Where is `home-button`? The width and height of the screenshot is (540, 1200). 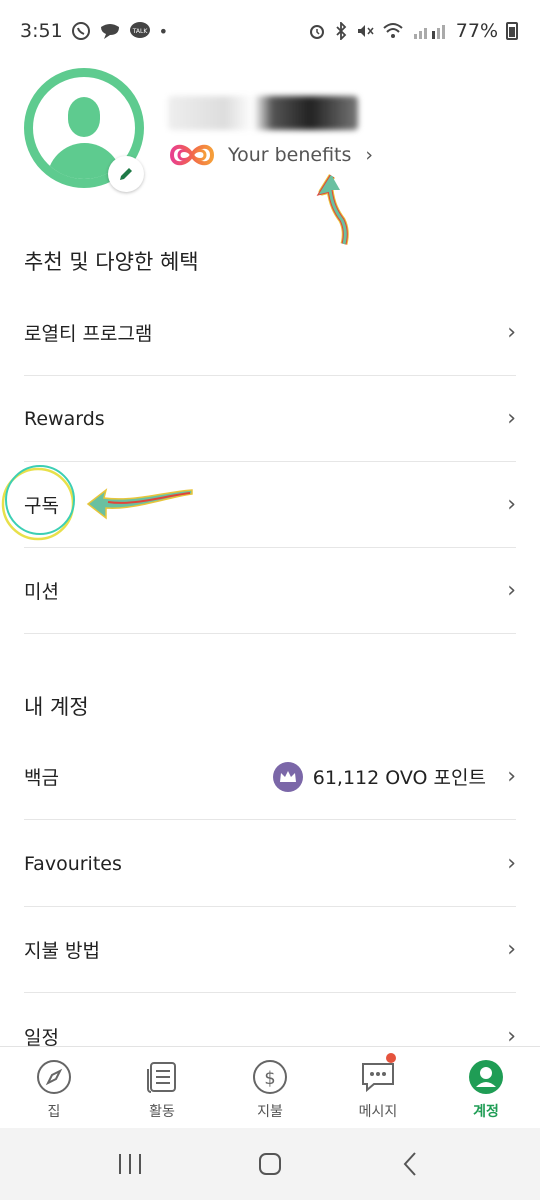 home-button is located at coordinates (270, 1164).